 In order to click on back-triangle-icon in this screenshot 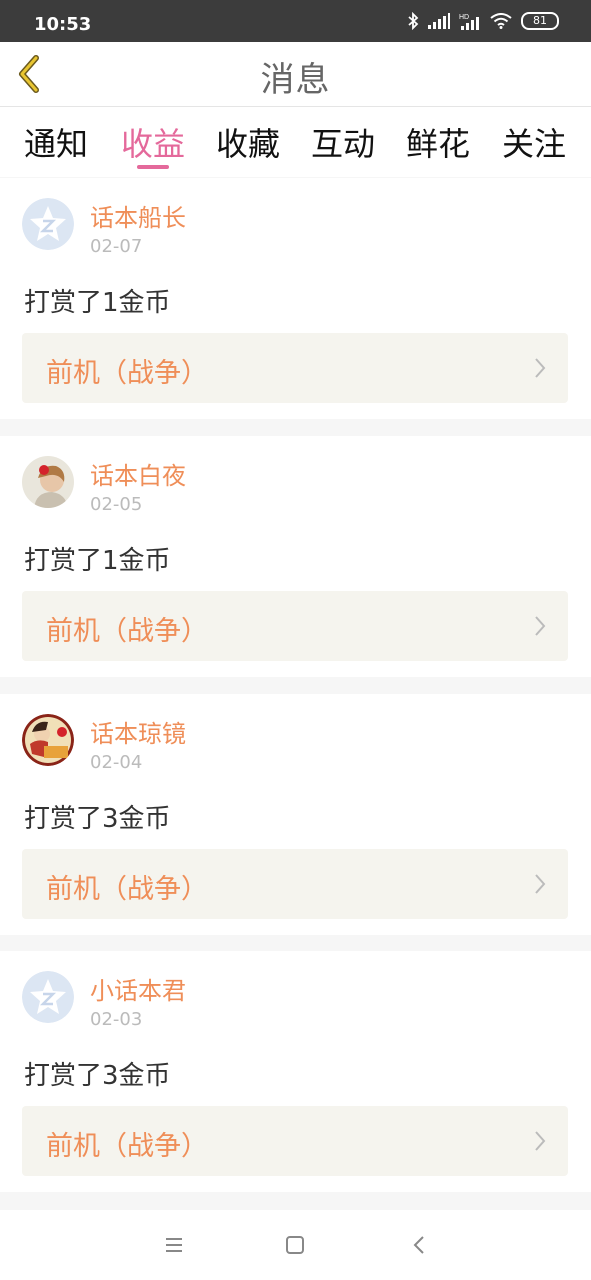, I will do `click(418, 1245)`.